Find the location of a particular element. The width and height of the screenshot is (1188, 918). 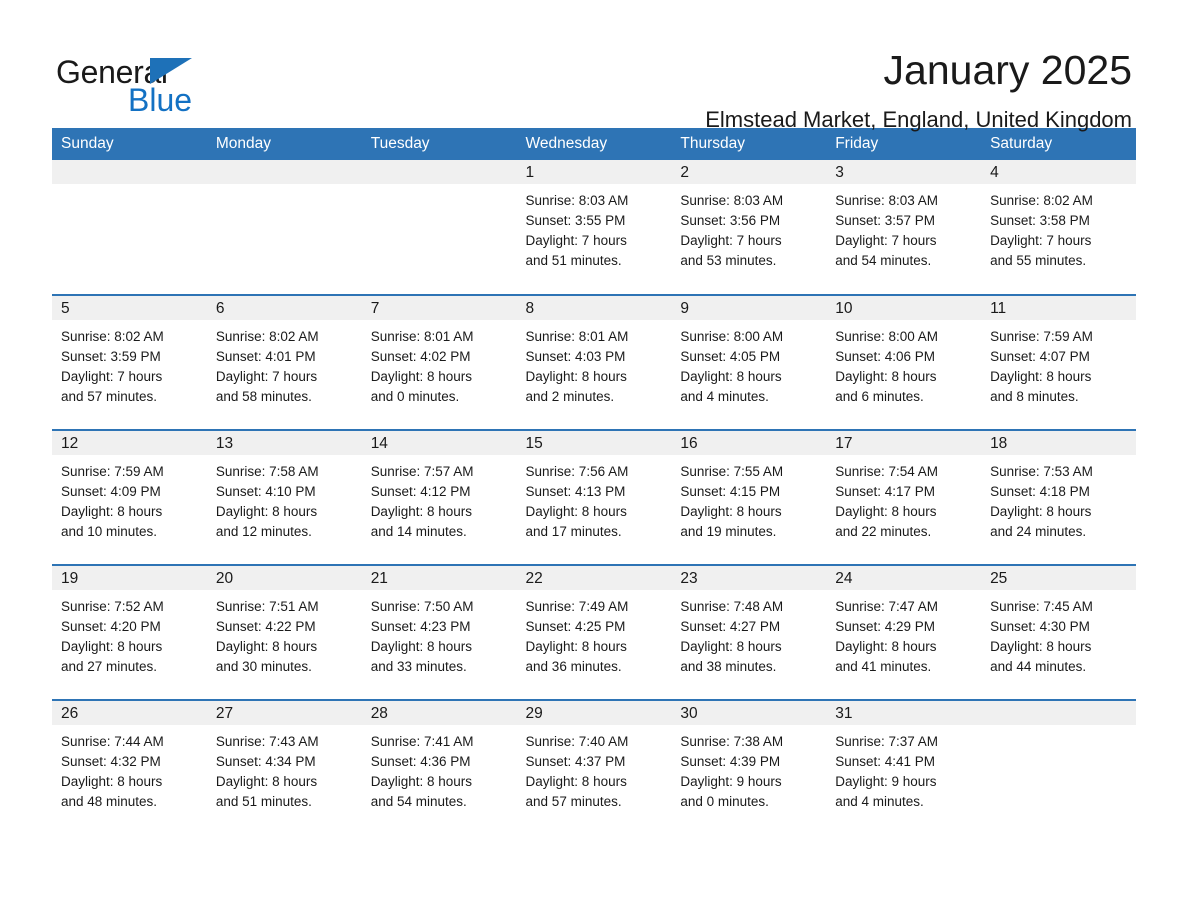

sunset-text: Sunset: 4:37 PM is located at coordinates (575, 761).